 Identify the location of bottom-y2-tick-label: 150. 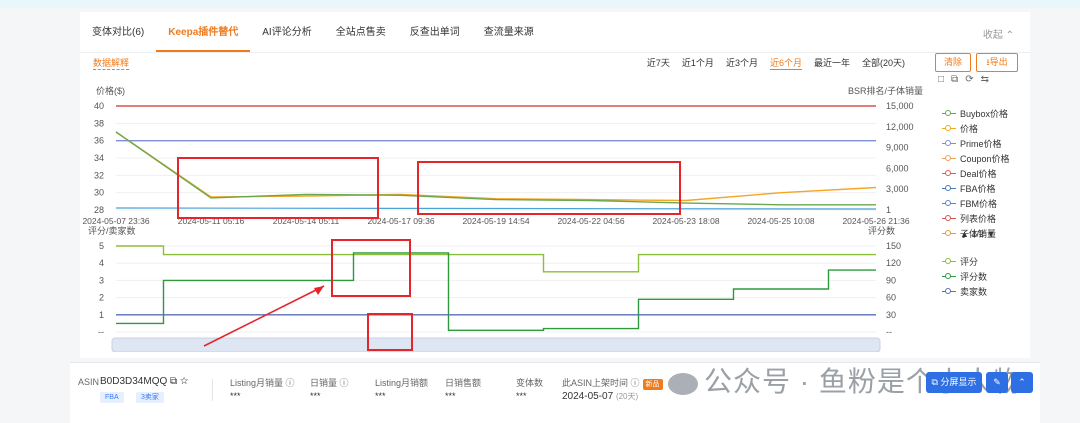
(893, 246).